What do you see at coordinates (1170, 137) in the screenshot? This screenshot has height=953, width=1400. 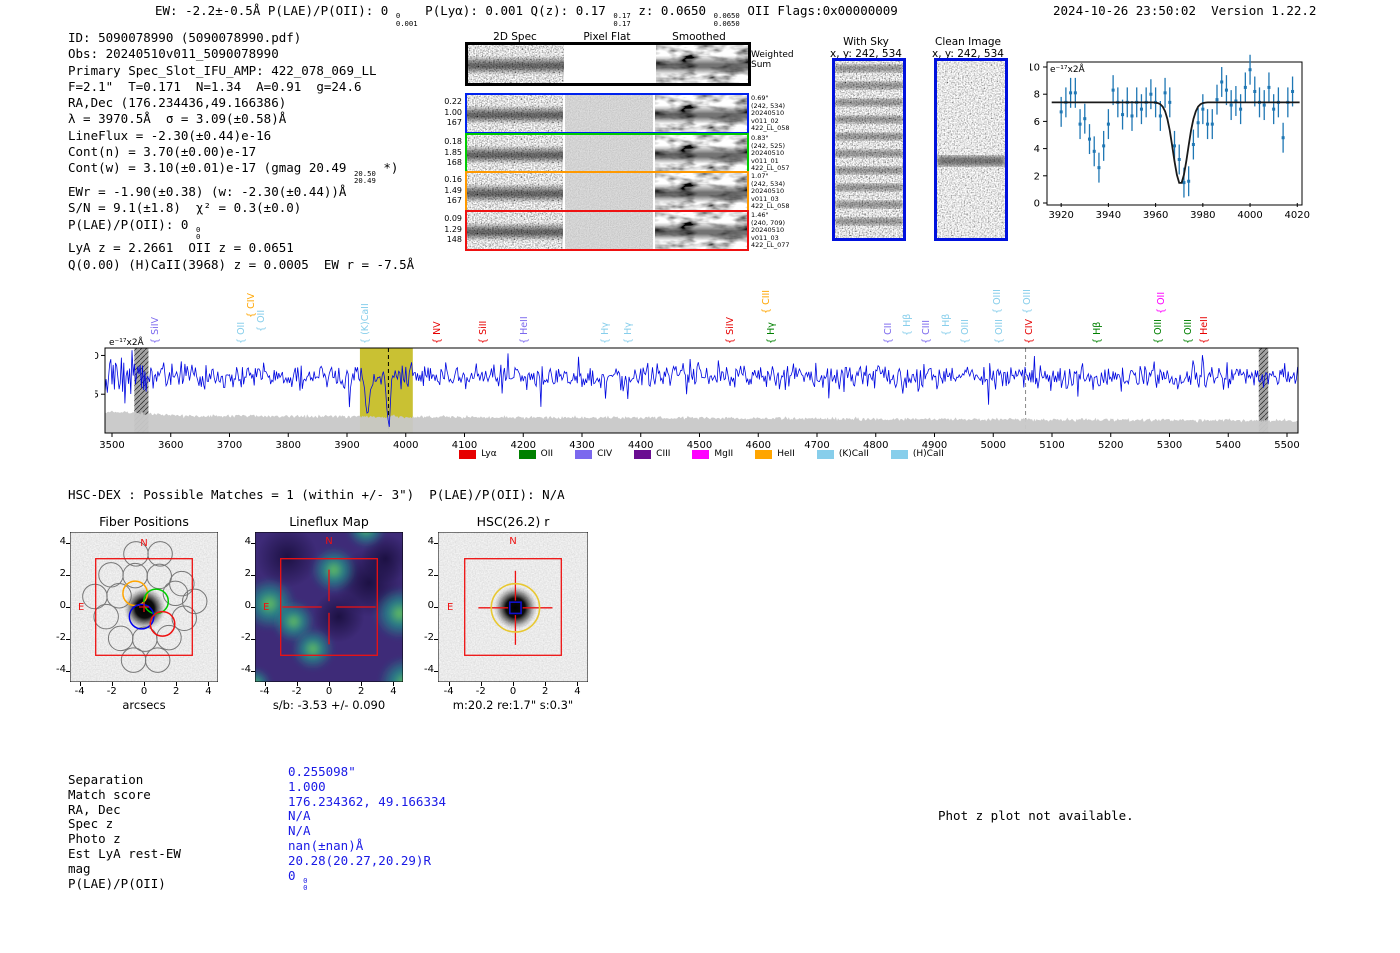 I see `line-fit-plot-svg: 3920 3940 3960 3980 4000 4020 0 2 4 6 8 10 e⁻¹⁷x2Å` at bounding box center [1170, 137].